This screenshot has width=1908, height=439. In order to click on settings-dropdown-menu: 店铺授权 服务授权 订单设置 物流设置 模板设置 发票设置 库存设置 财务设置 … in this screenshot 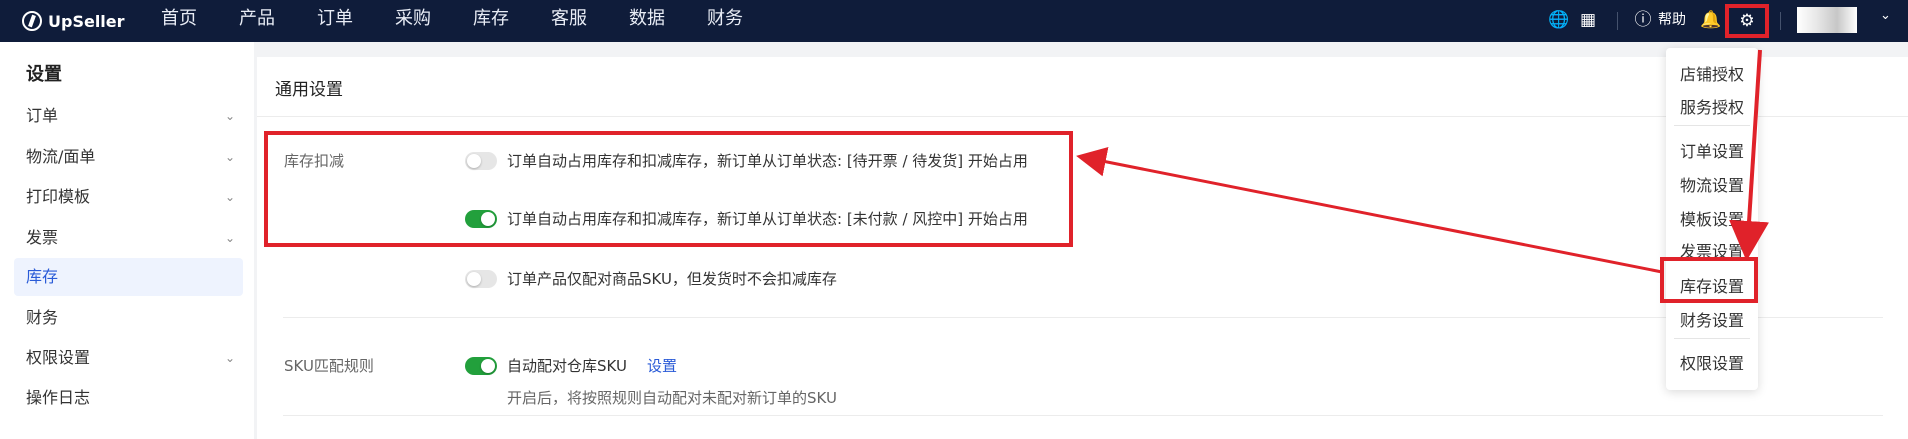, I will do `click(1712, 219)`.